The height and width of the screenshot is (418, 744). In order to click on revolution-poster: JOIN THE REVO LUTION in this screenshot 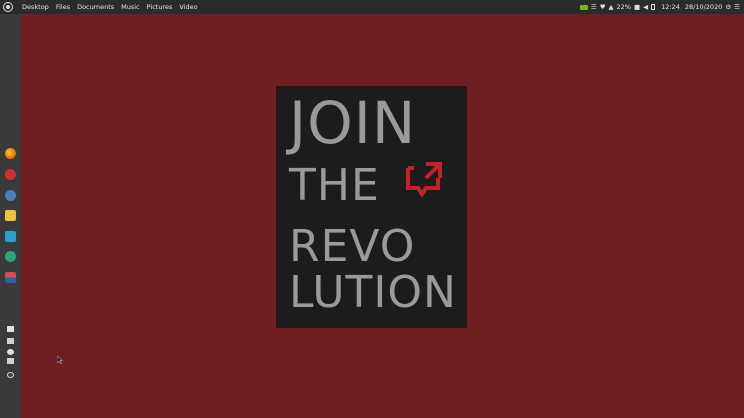, I will do `click(371, 207)`.